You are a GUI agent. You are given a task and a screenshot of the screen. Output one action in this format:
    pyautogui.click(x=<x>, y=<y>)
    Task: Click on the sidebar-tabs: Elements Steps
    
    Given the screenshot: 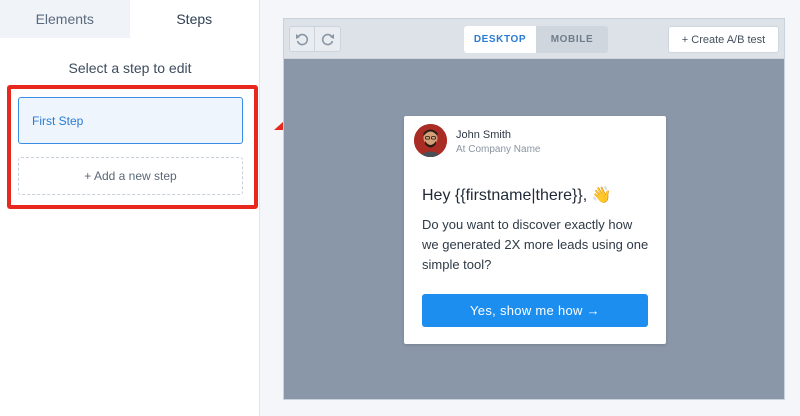 What is the action you would take?
    pyautogui.click(x=129, y=19)
    